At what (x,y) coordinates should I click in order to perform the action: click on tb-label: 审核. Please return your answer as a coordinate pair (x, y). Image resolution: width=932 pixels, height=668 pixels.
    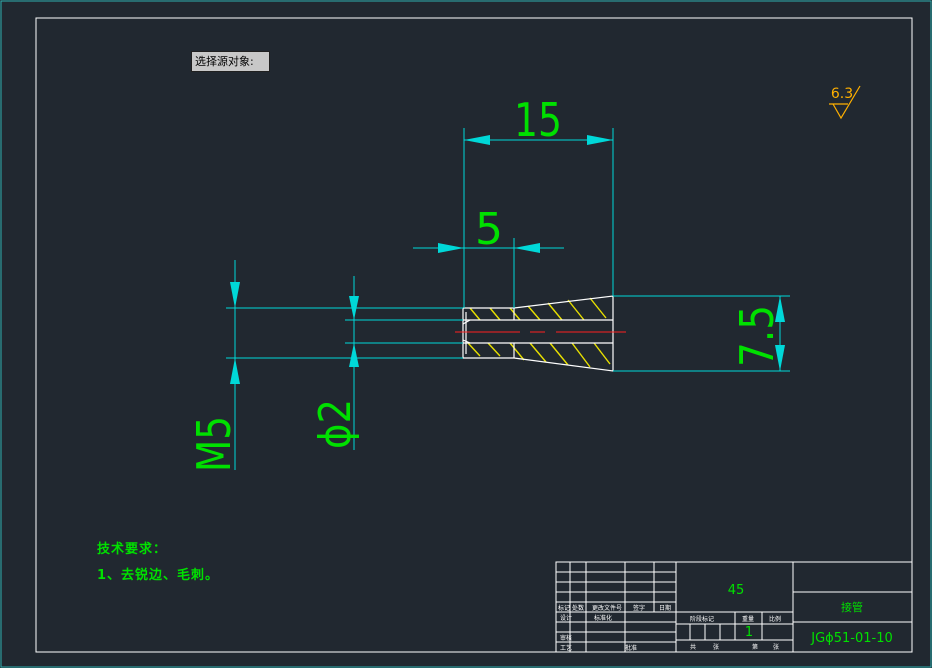
    Looking at the image, I should click on (566, 638).